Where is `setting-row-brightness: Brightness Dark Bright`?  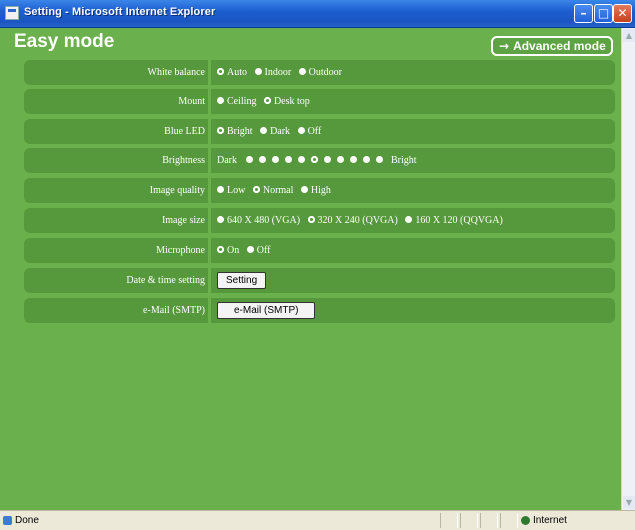
setting-row-brightness: Brightness Dark Bright is located at coordinates (319, 160).